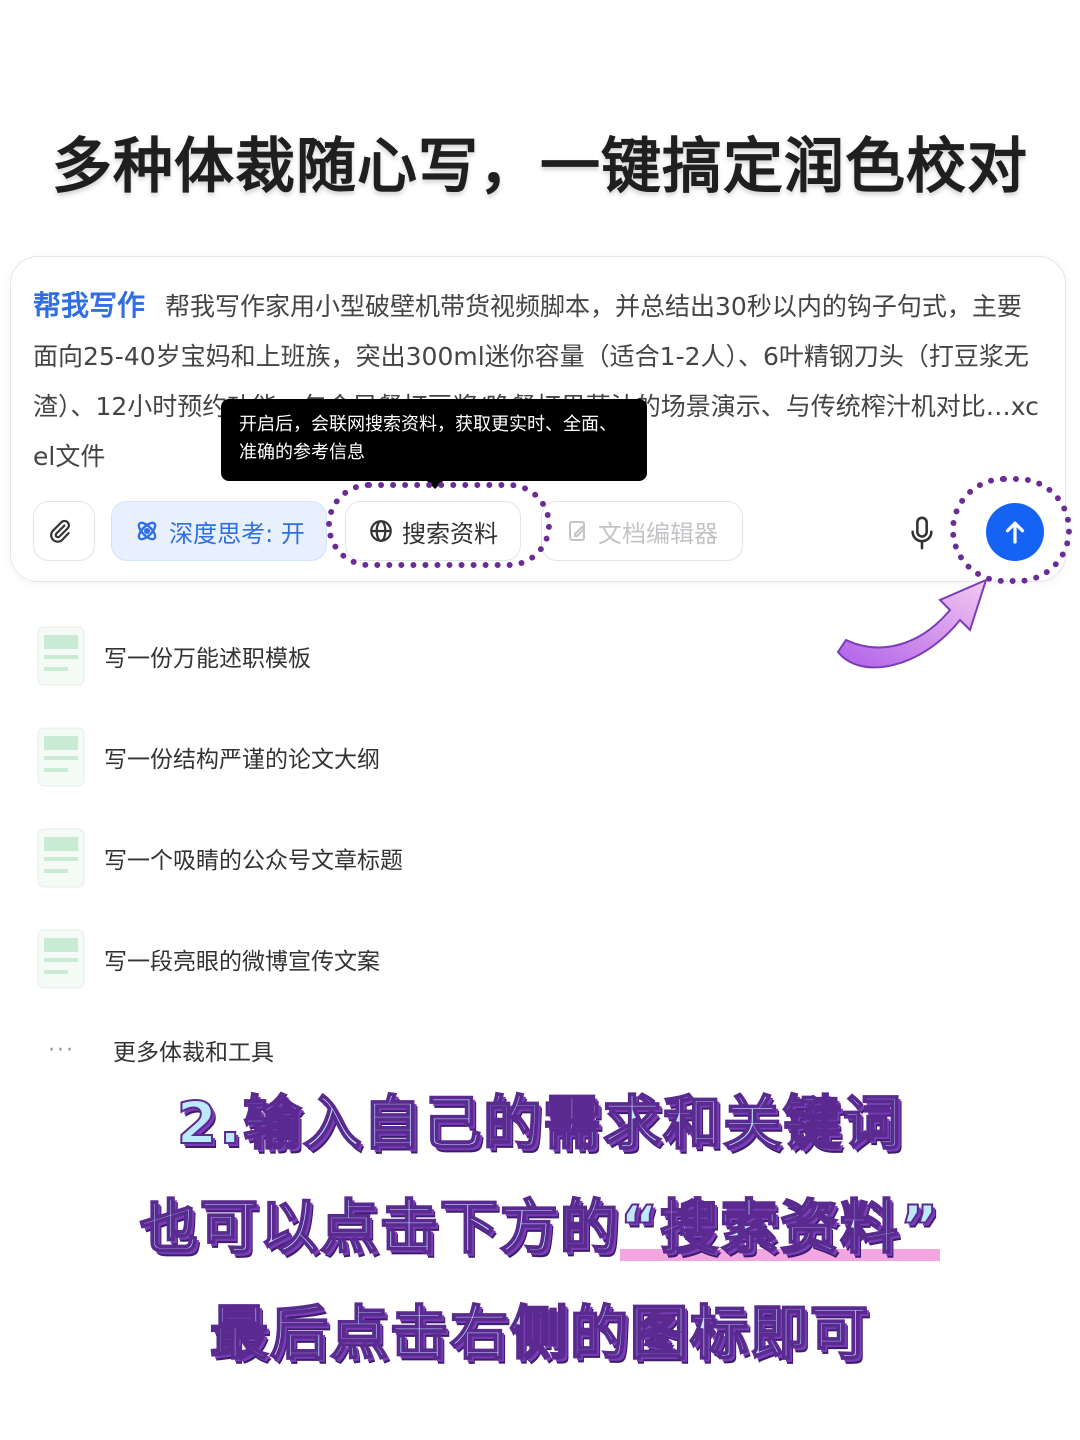 This screenshot has height=1440, width=1080. I want to click on more-tools-label: 更多体裁和工具, so click(193, 1053).